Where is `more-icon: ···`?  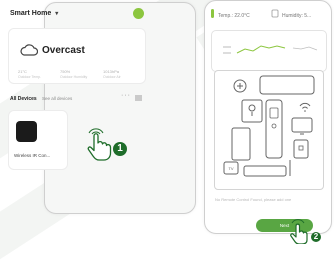 more-icon: ··· is located at coordinates (126, 95).